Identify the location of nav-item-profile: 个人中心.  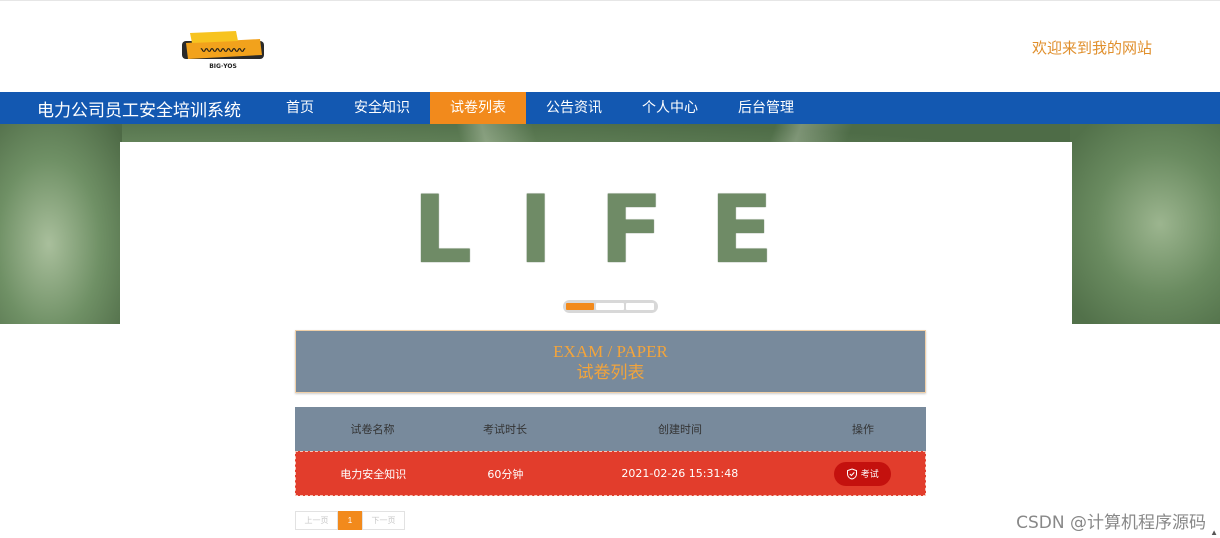
(670, 108).